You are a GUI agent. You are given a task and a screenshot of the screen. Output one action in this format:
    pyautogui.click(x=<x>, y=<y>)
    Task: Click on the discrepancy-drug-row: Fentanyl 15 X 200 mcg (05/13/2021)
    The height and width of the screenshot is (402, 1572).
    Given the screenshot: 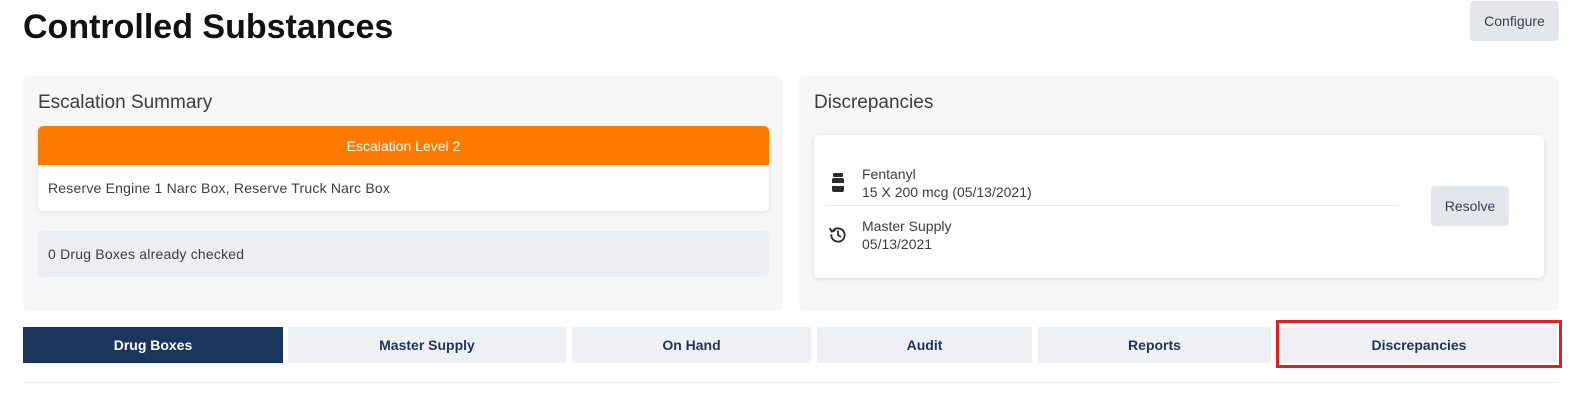 What is the action you would take?
    pyautogui.click(x=1112, y=183)
    